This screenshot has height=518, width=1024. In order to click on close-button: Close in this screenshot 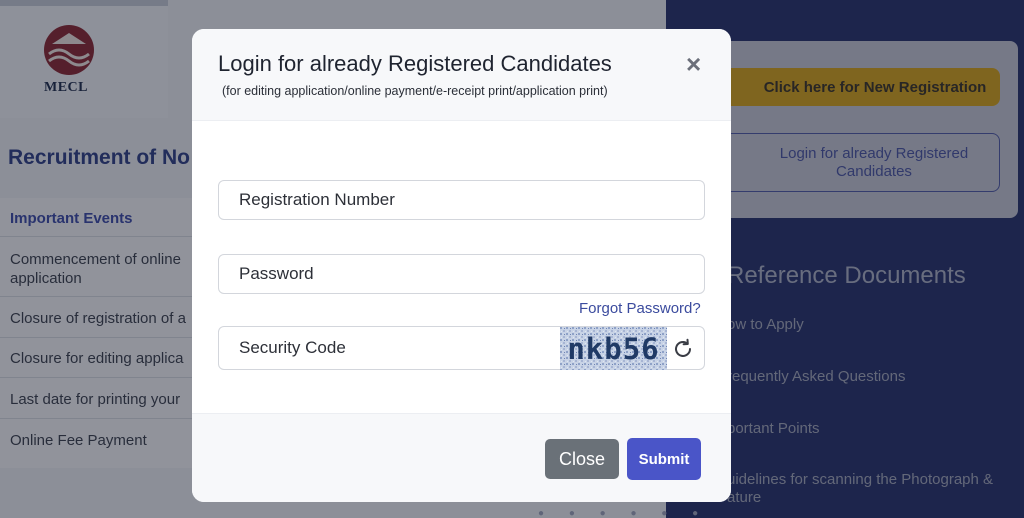, I will do `click(582, 459)`.